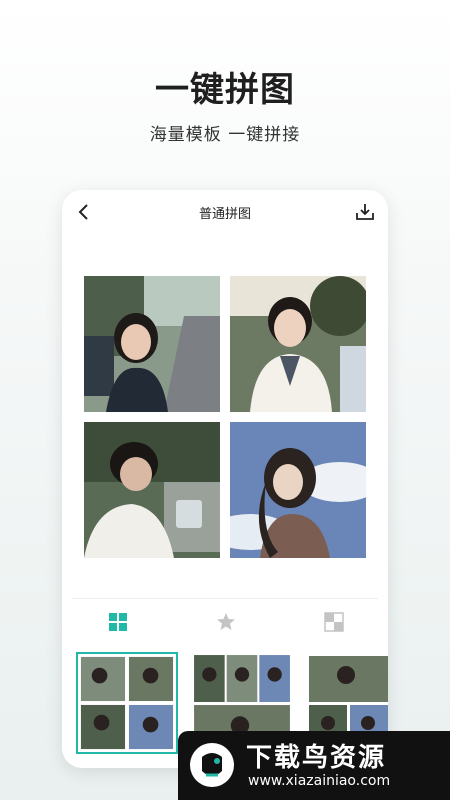 This screenshot has height=800, width=450. What do you see at coordinates (319, 781) in the screenshot?
I see `watermark-url: www.xiazainiao.com` at bounding box center [319, 781].